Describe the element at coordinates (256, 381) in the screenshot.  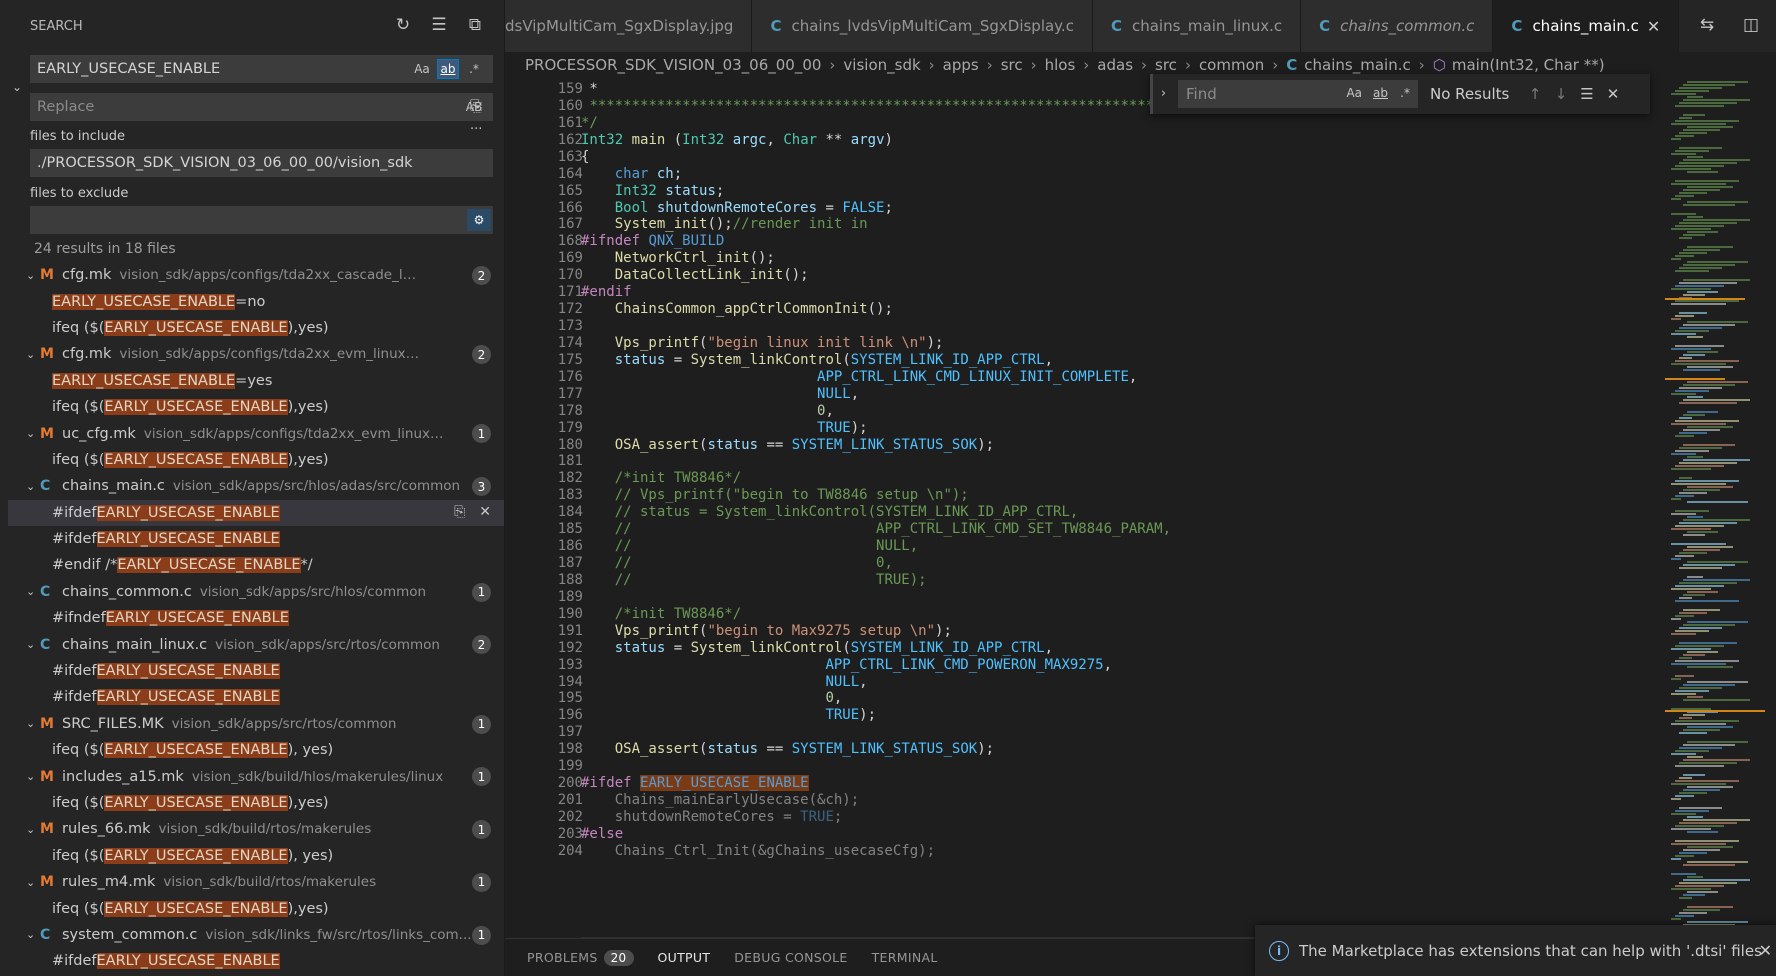
I see `result-match-row: EARLY_USECASE_ENABLE =yes` at that location.